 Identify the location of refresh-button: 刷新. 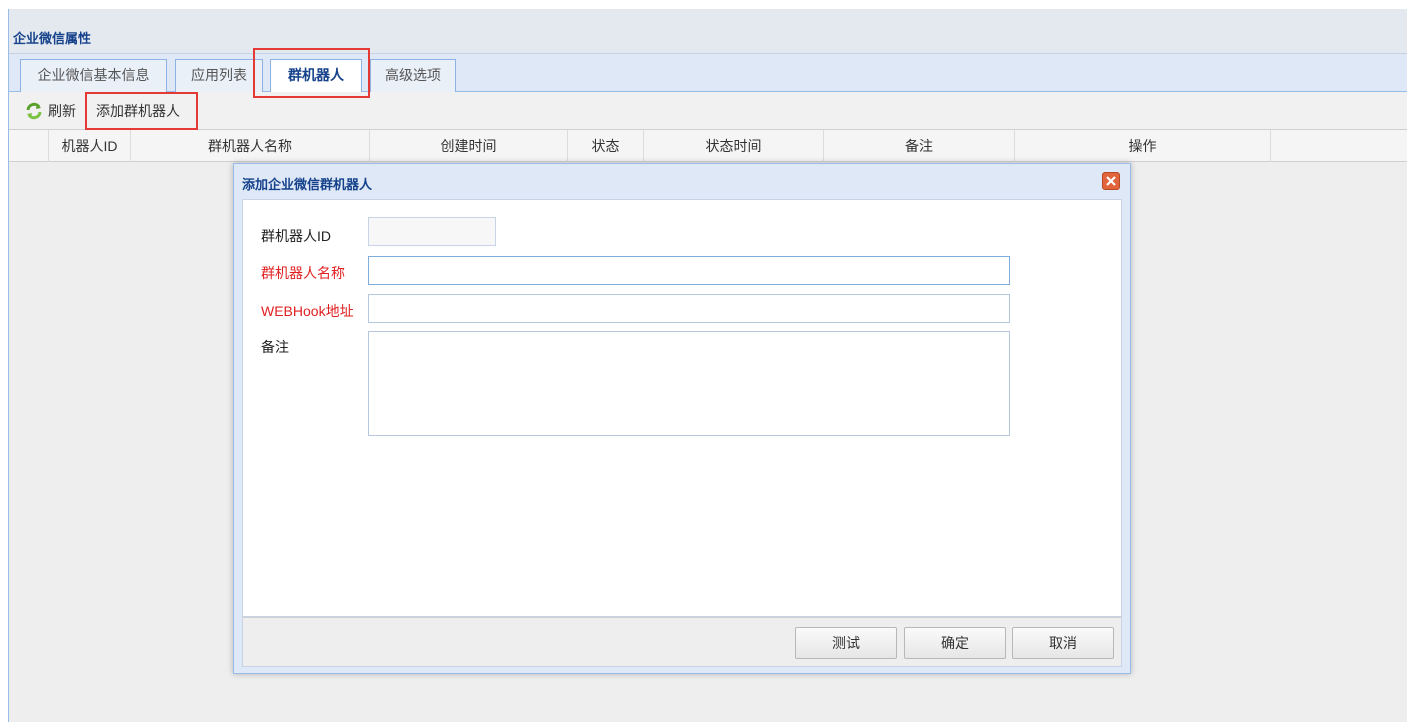
(62, 111).